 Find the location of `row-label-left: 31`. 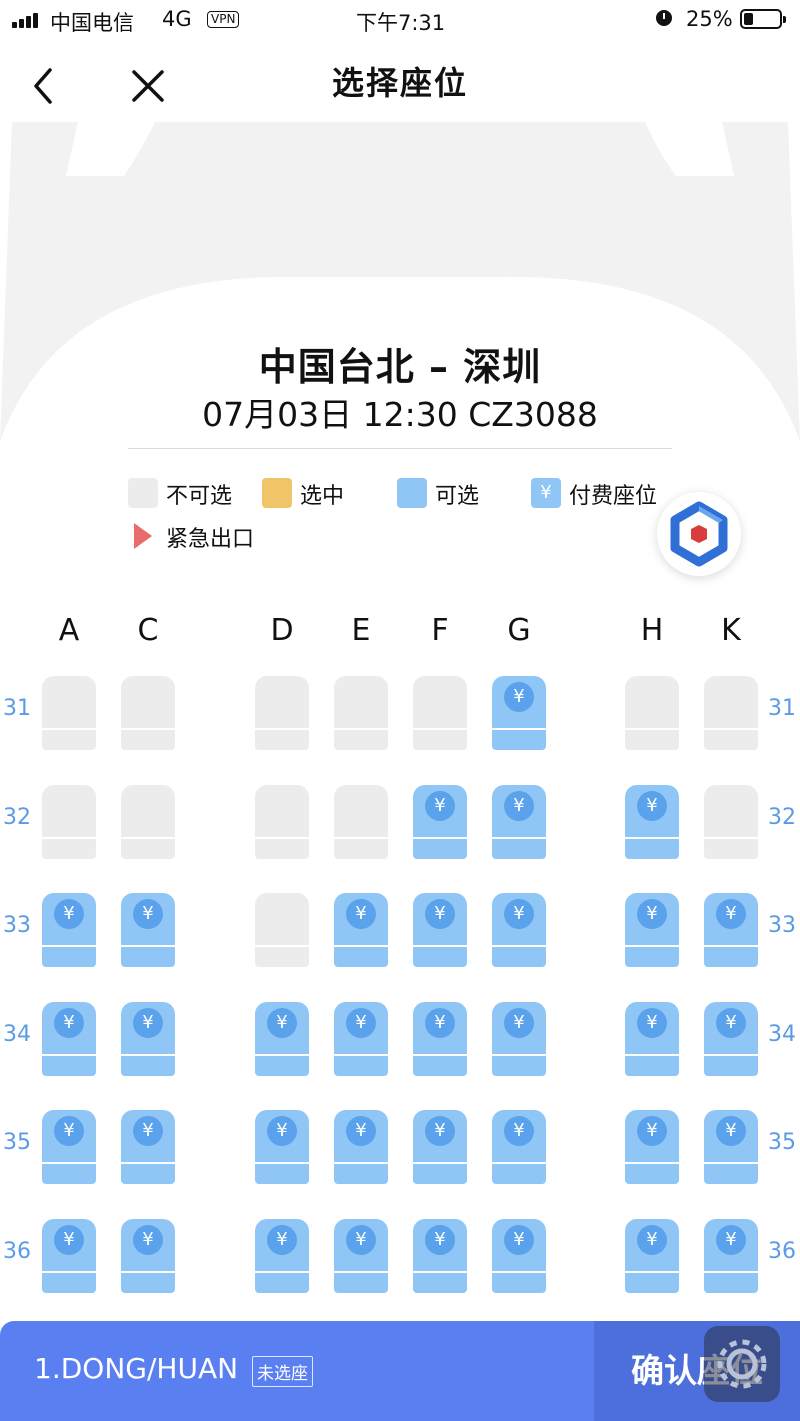

row-label-left: 31 is located at coordinates (17, 708).